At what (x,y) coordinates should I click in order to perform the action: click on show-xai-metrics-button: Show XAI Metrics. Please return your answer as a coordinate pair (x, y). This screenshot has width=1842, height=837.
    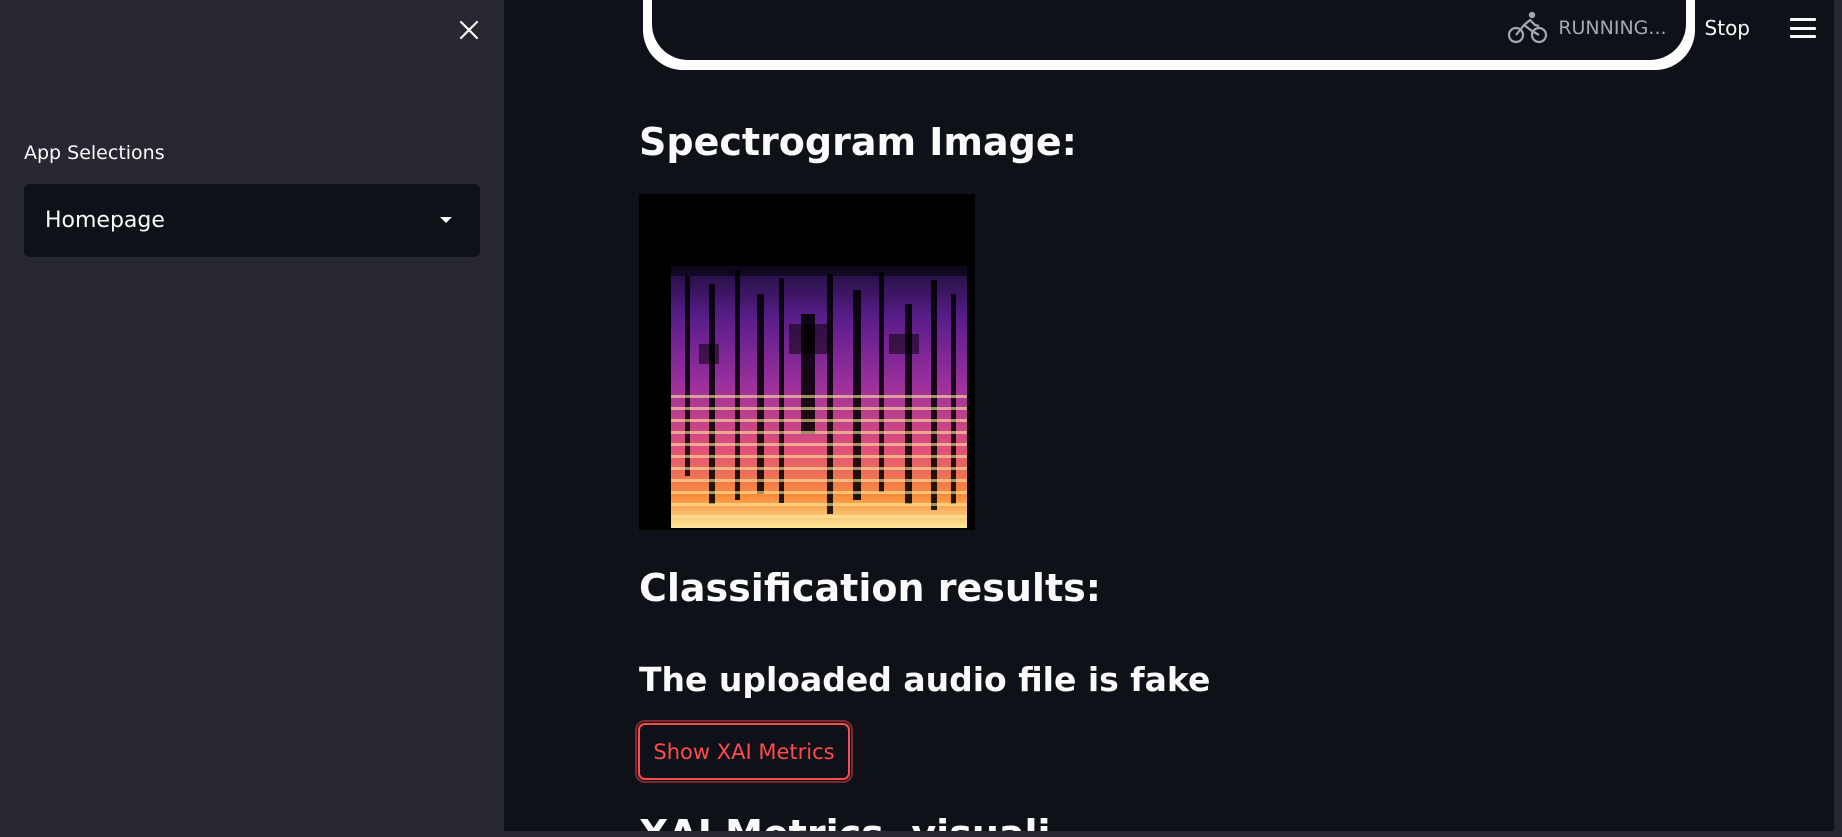
    Looking at the image, I should click on (744, 751).